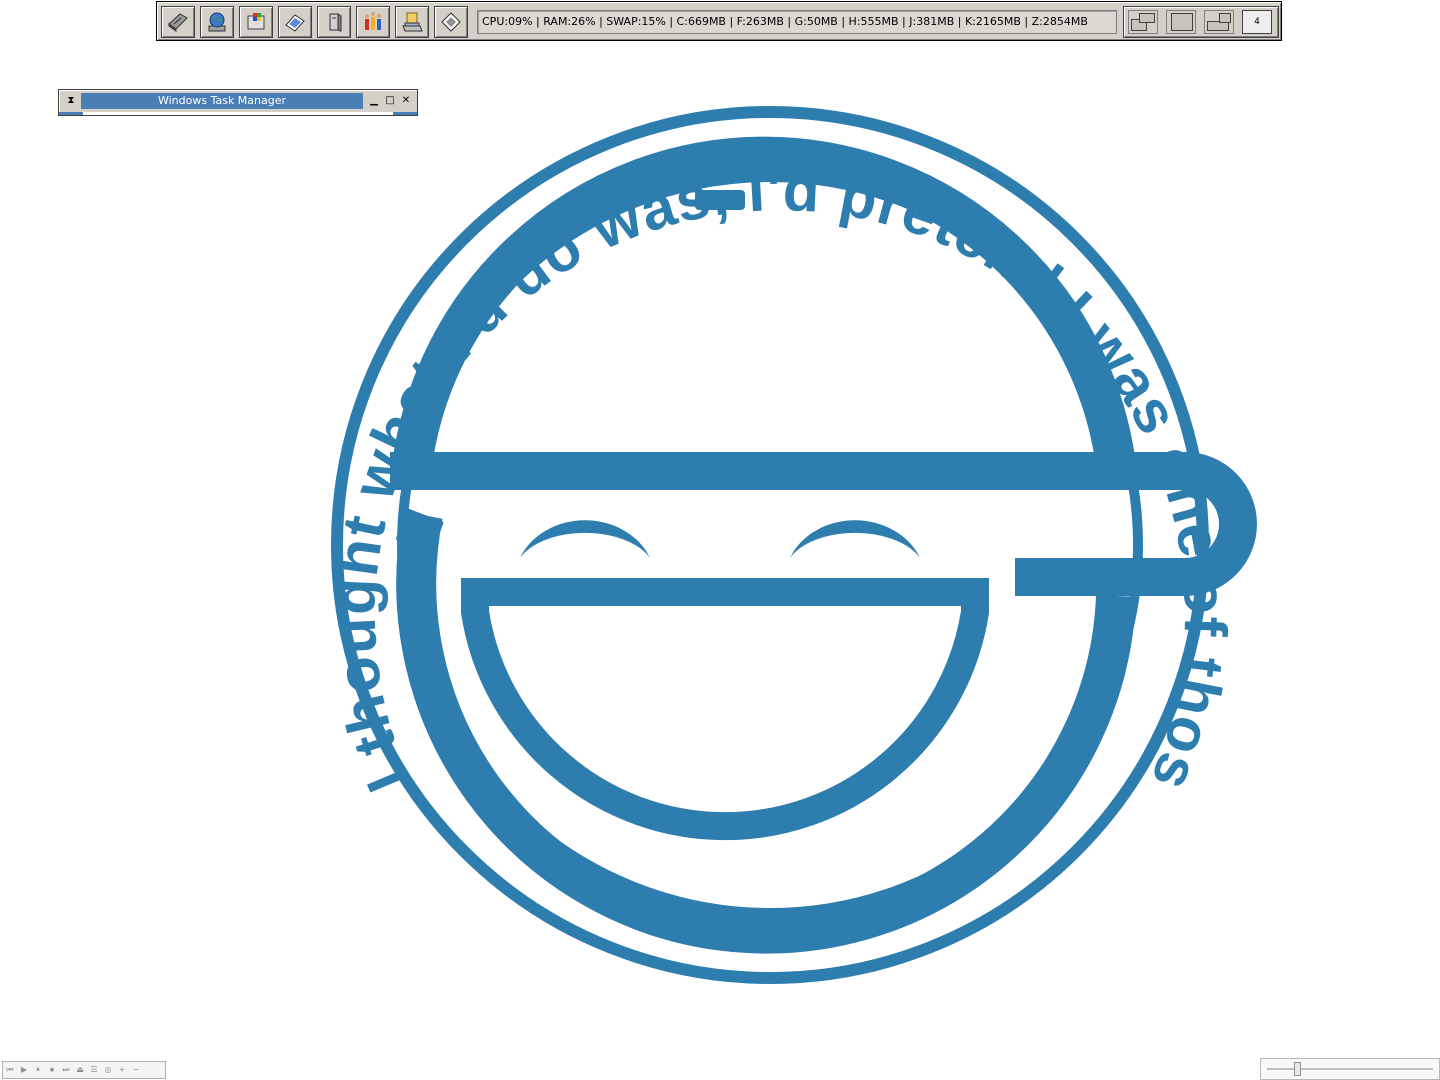 The height and width of the screenshot is (1080, 1440). I want to click on windows-flag-icon, so click(256, 21).